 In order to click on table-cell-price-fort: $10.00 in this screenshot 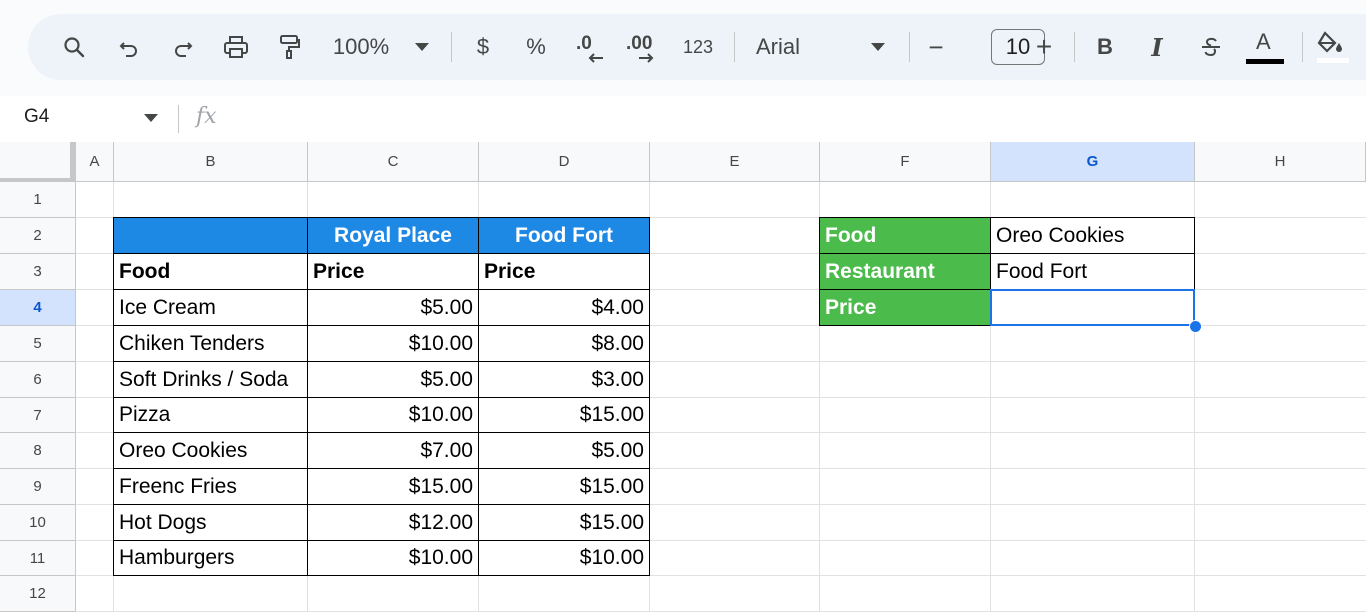, I will do `click(564, 558)`.